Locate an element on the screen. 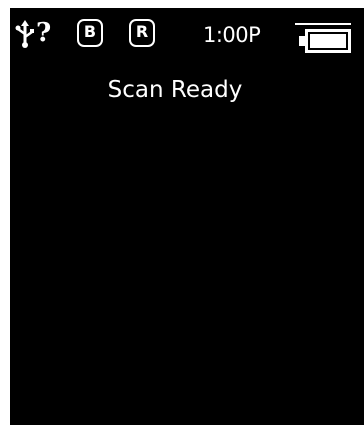 The image size is (364, 425). unknown-status-glyph: ? is located at coordinates (44, 33).